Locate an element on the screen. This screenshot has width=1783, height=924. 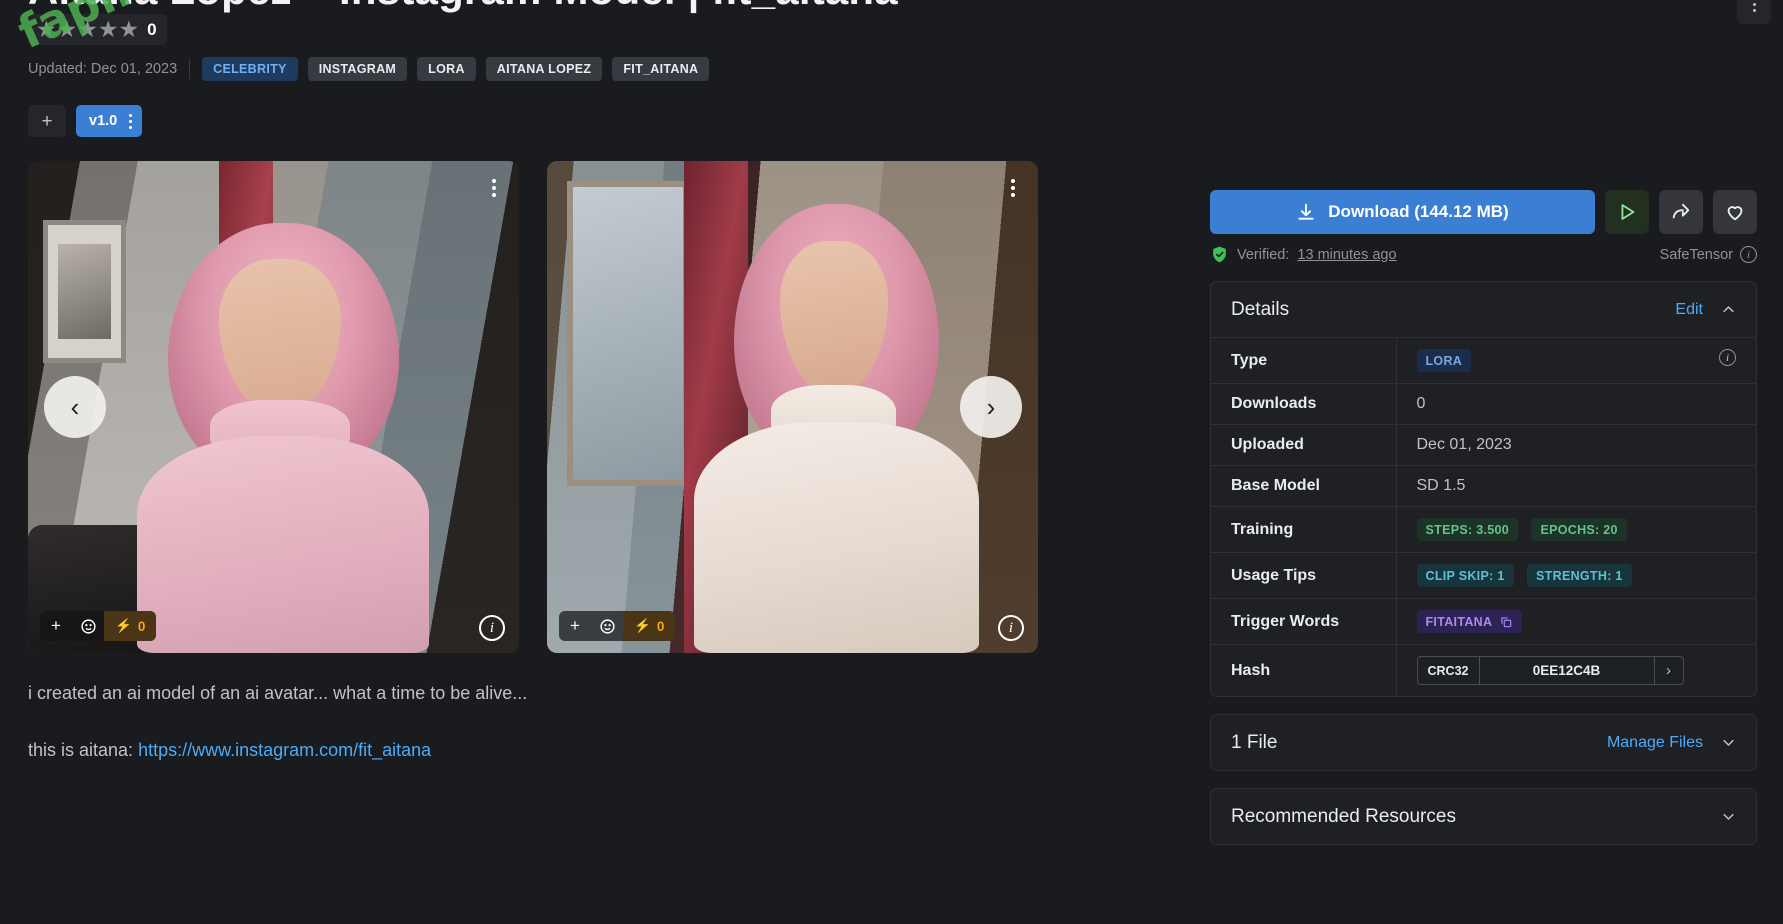
gallery-prev-button: ‹ is located at coordinates (75, 407).